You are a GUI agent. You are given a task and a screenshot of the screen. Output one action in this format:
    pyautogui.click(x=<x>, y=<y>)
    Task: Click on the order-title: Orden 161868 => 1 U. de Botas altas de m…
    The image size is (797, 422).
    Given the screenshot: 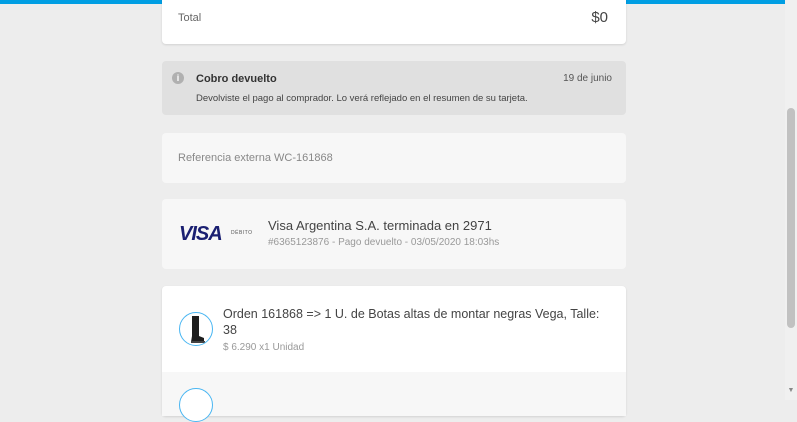 What is the action you would take?
    pyautogui.click(x=411, y=322)
    